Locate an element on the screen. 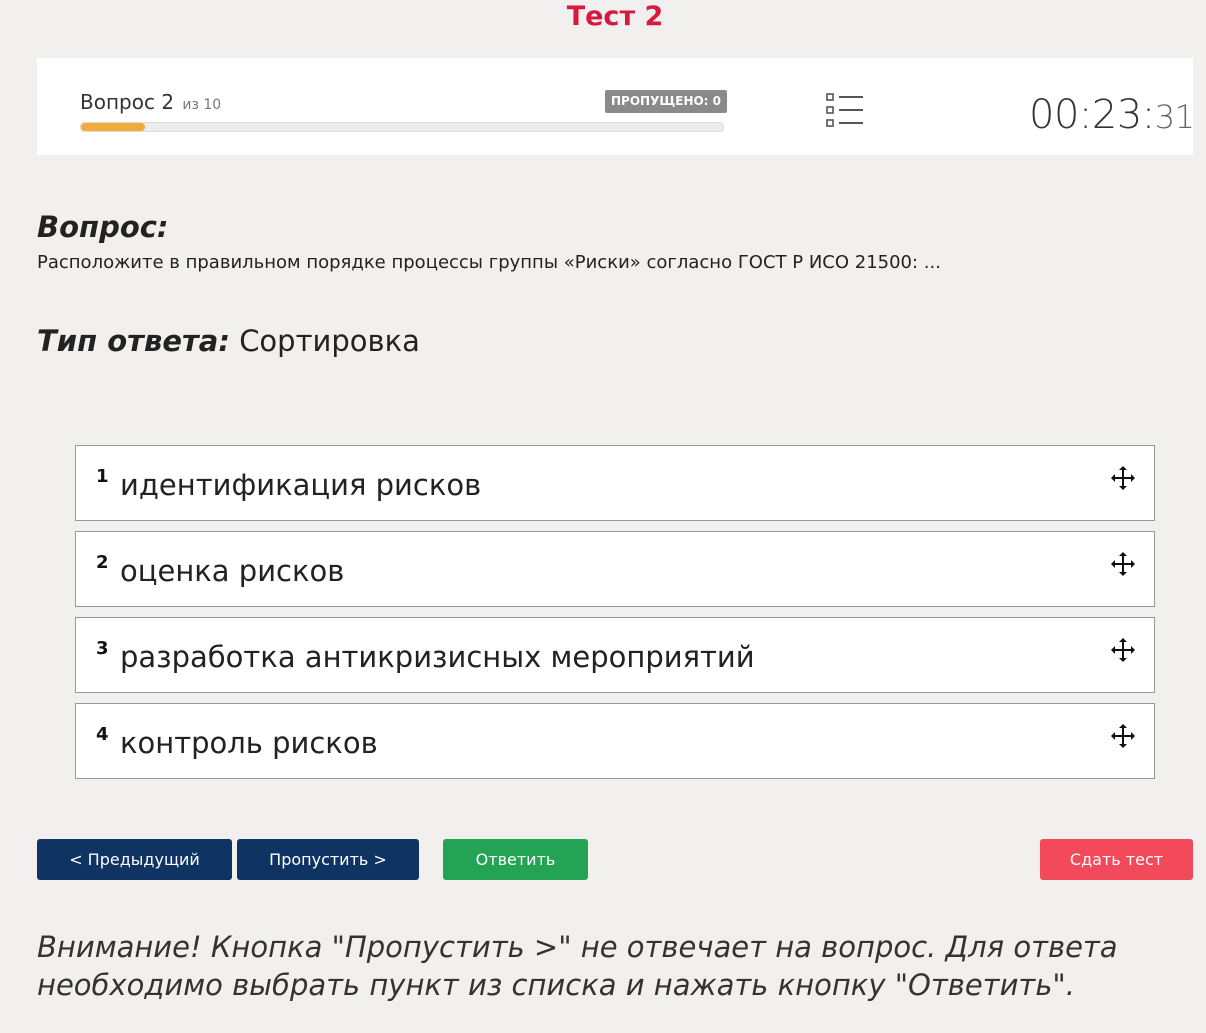  progress-panel: Вопрос 2 из 10 ПРОПУЩЕНО: 0 00:23:31 is located at coordinates (616, 106).